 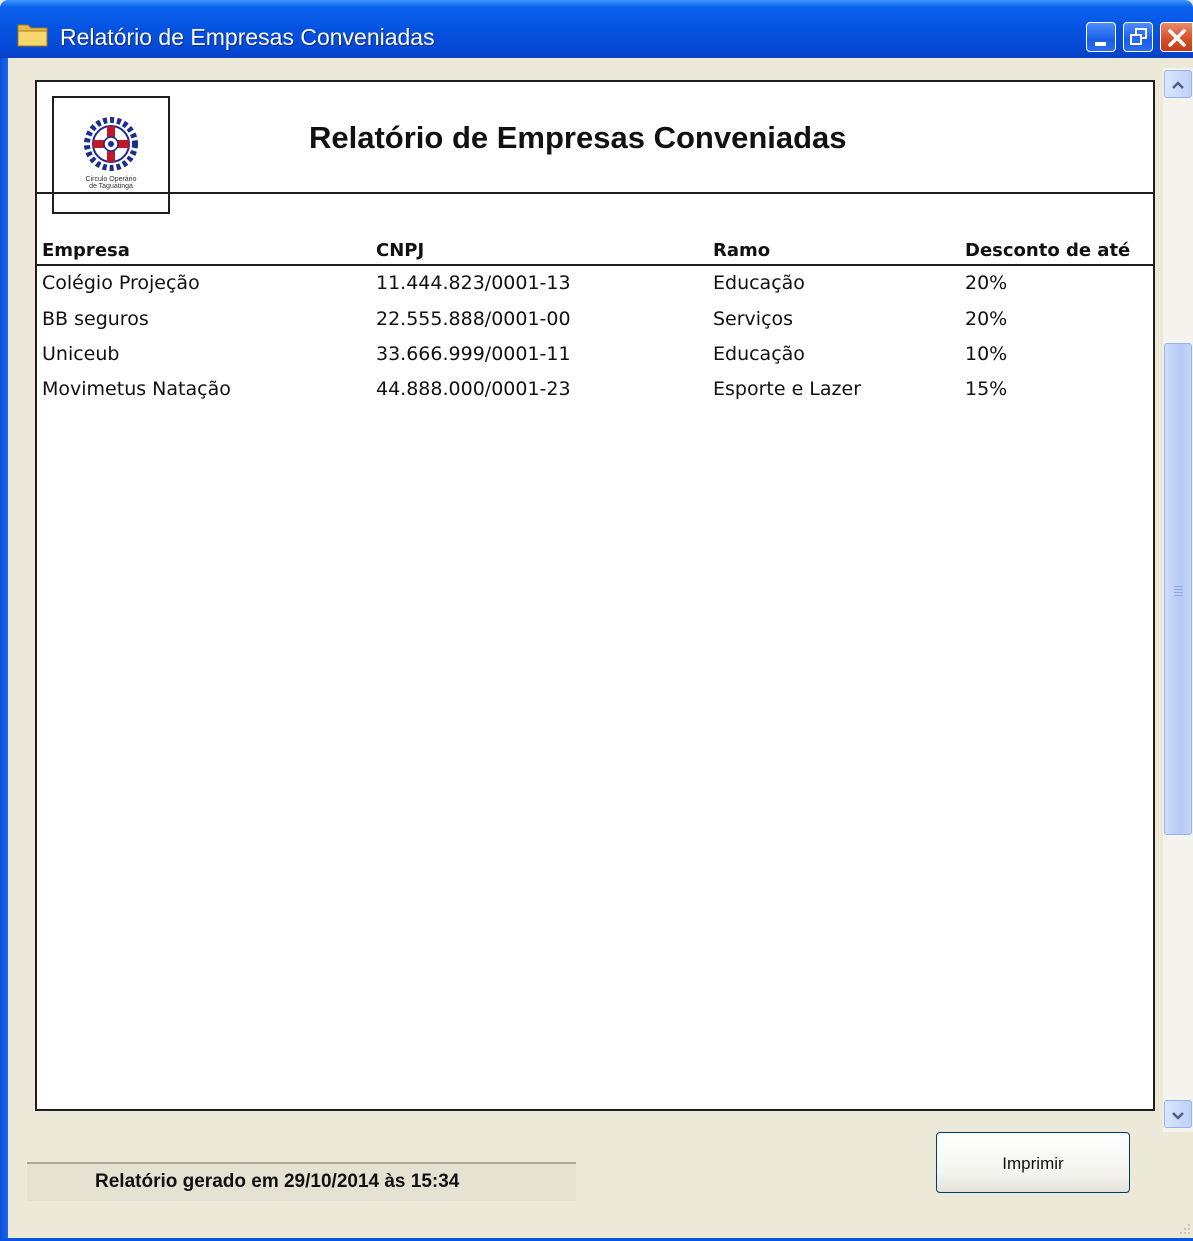 What do you see at coordinates (136, 389) in the screenshot?
I see `cell-empresa: Movimetus Natação` at bounding box center [136, 389].